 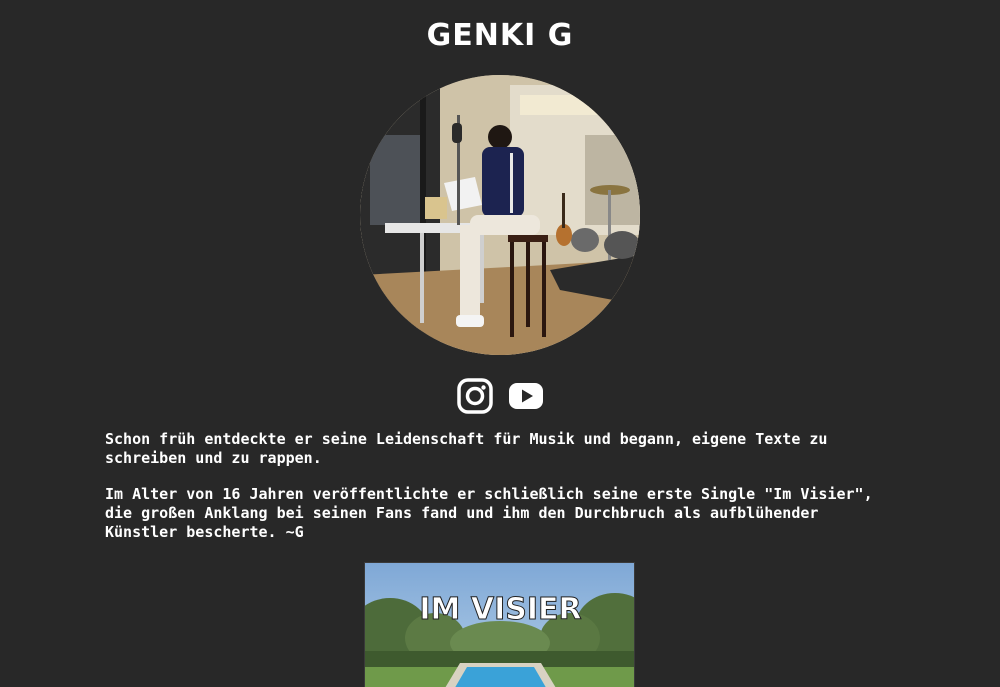 I want to click on profile-photo, so click(x=500, y=215).